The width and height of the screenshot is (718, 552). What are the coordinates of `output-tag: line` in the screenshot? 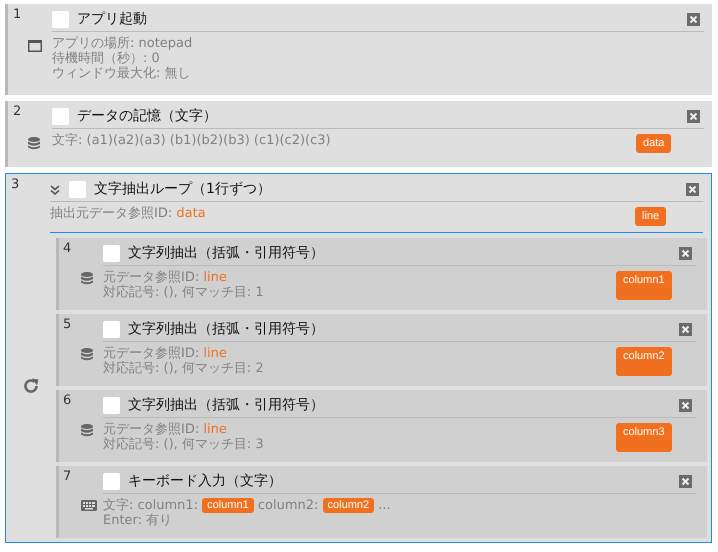 It's located at (650, 216).